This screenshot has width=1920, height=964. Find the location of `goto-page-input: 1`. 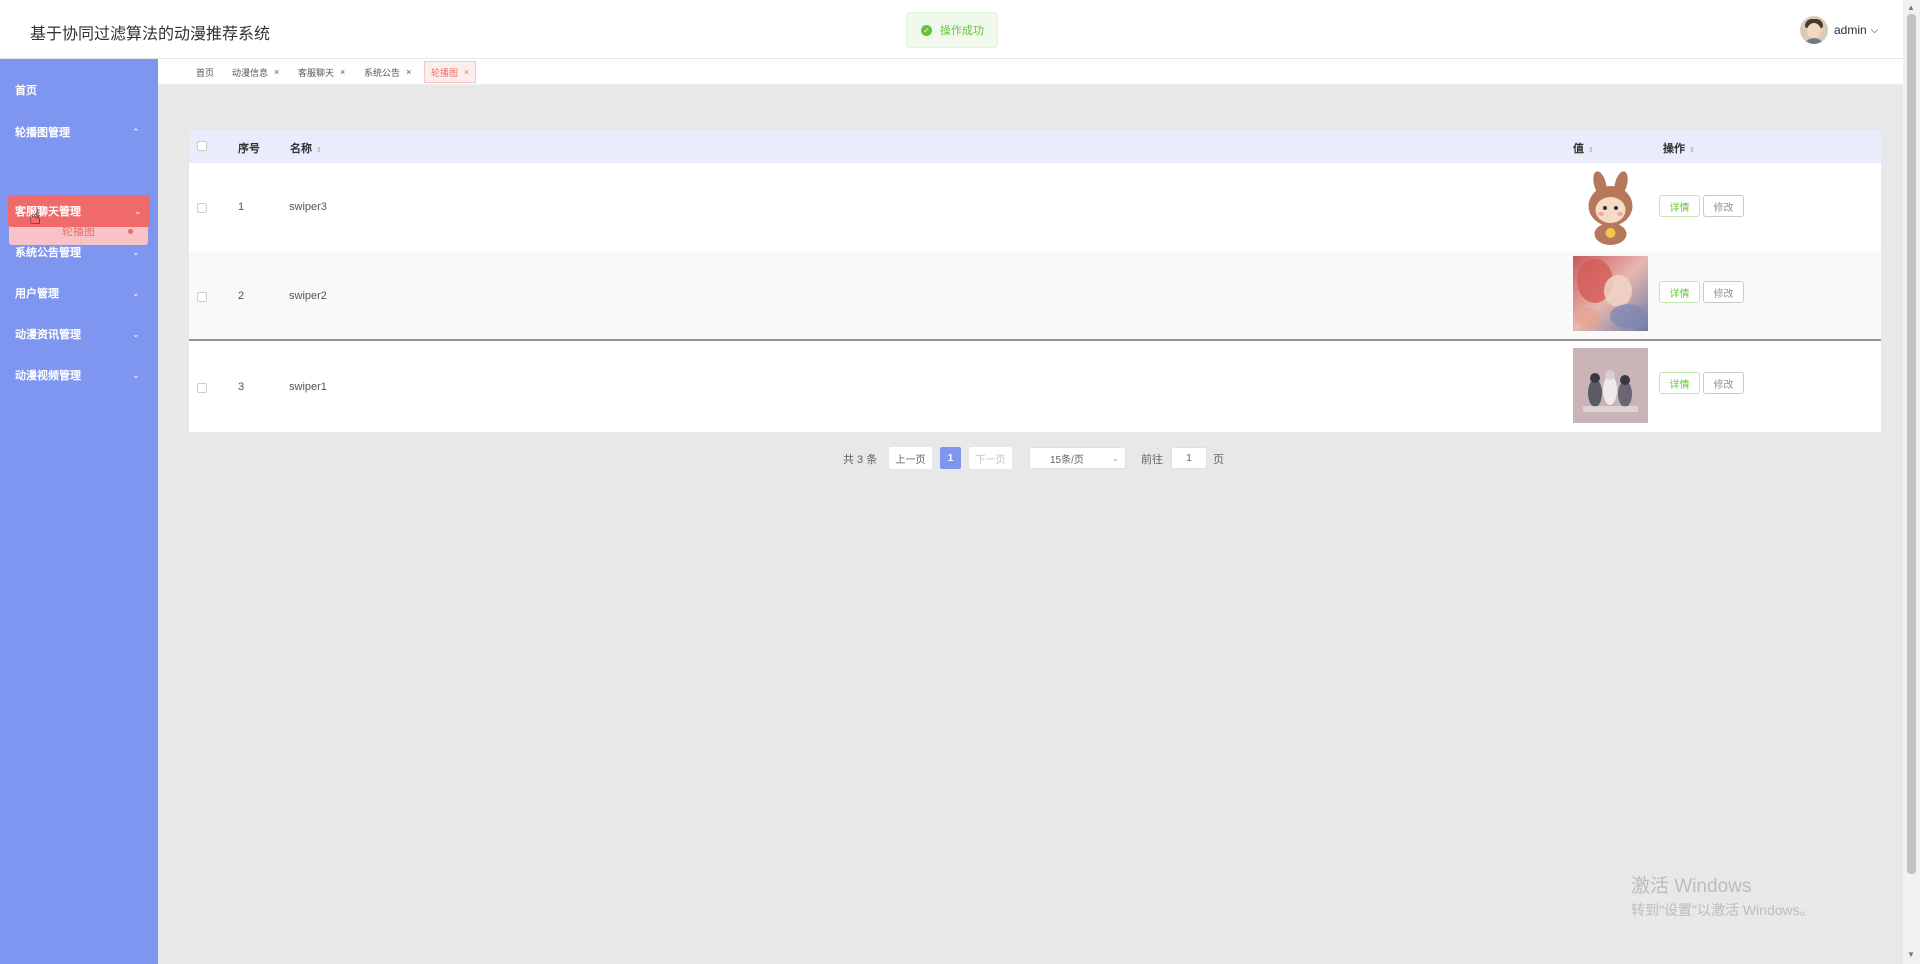

goto-page-input: 1 is located at coordinates (1189, 458).